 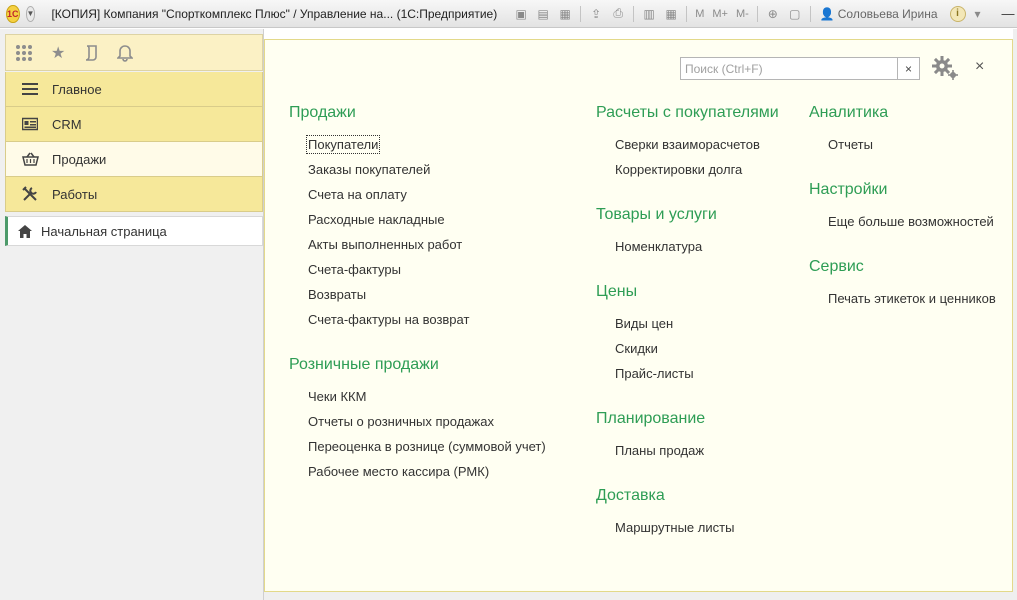 I want to click on link-shipping-notes: Расходные накладные, so click(x=376, y=219).